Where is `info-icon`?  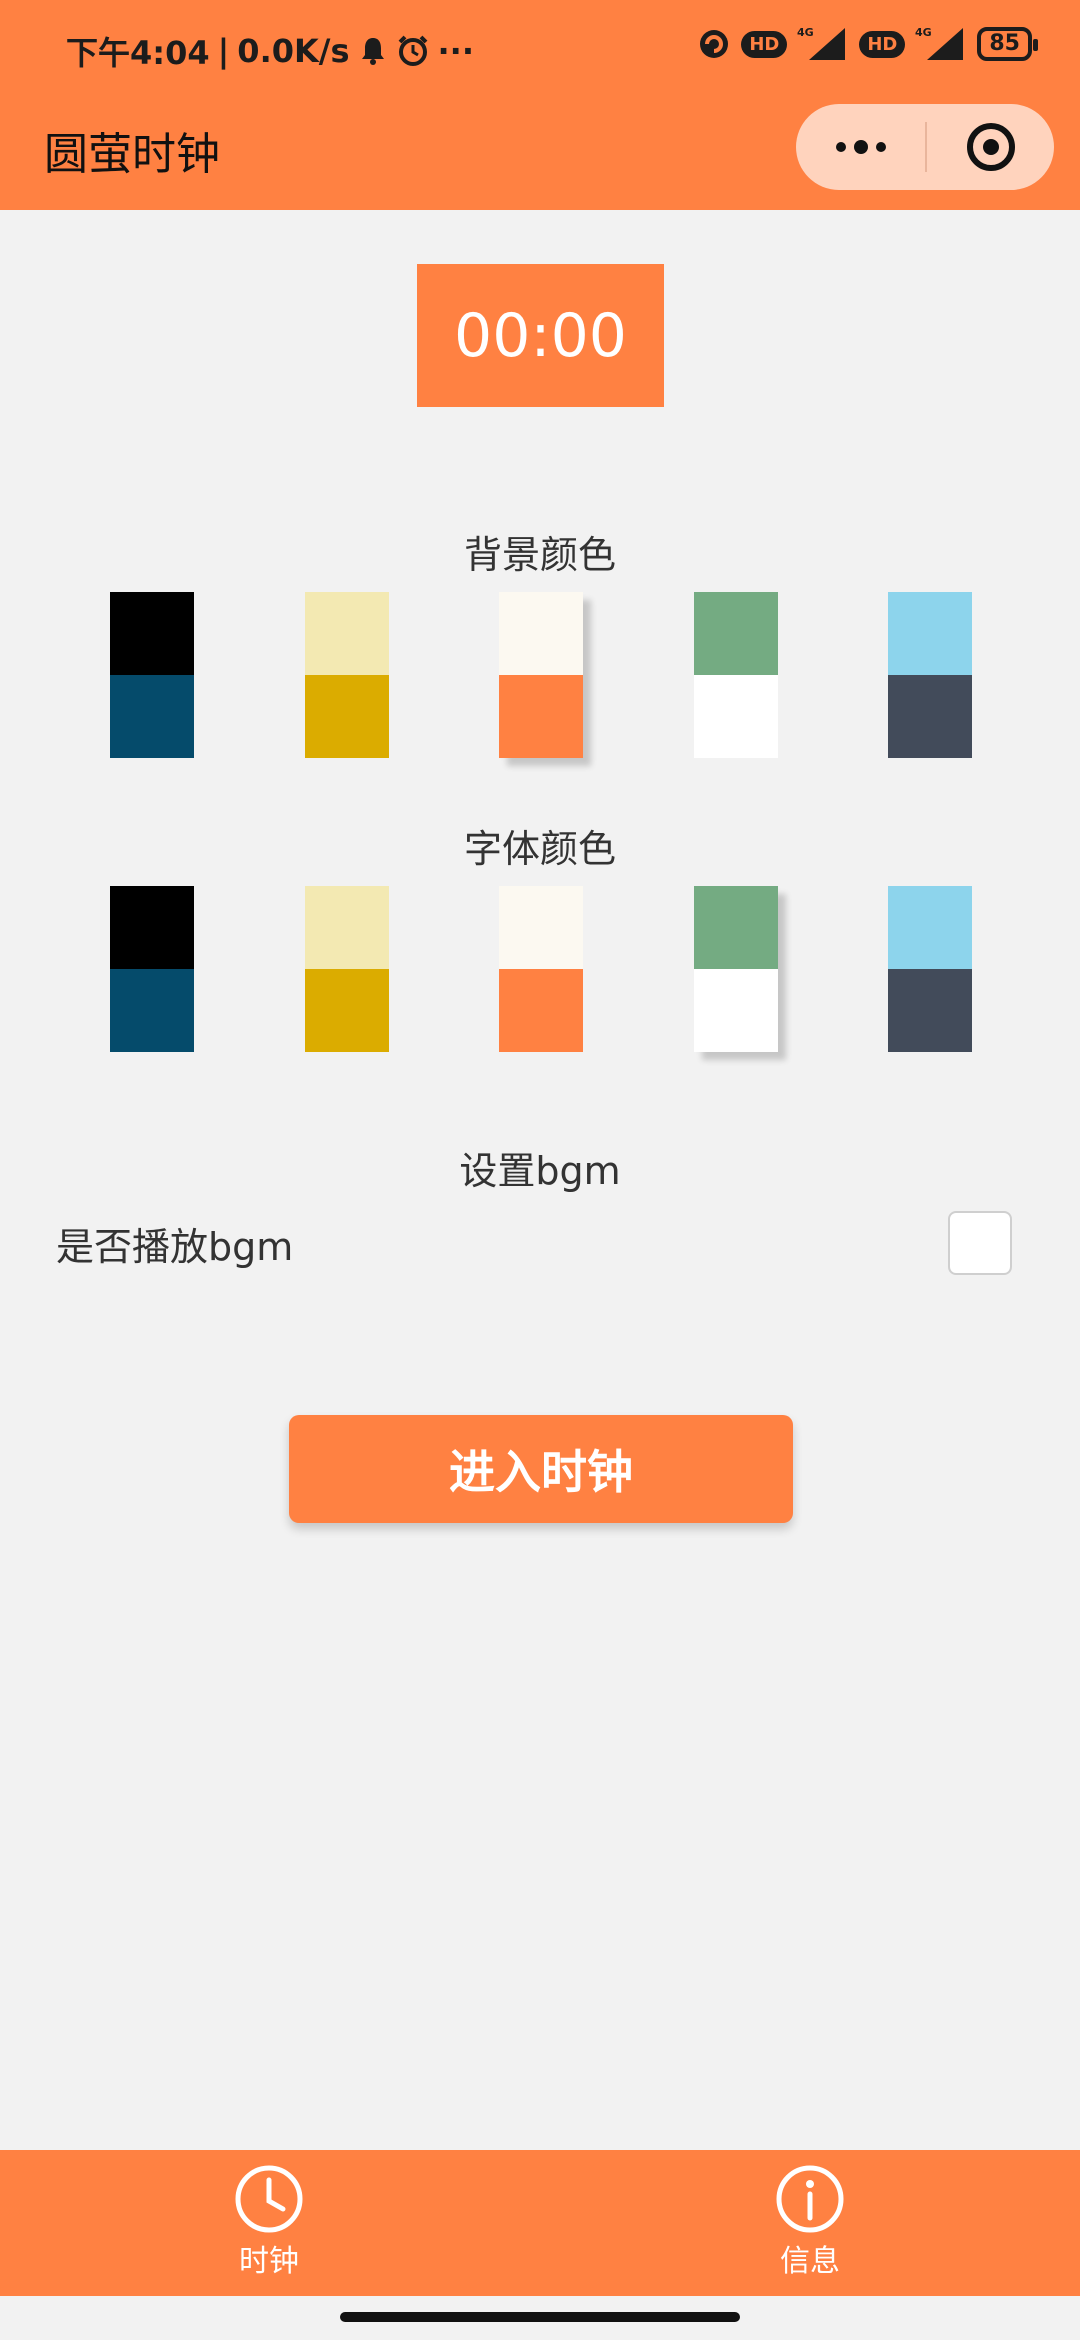
info-icon is located at coordinates (810, 2199).